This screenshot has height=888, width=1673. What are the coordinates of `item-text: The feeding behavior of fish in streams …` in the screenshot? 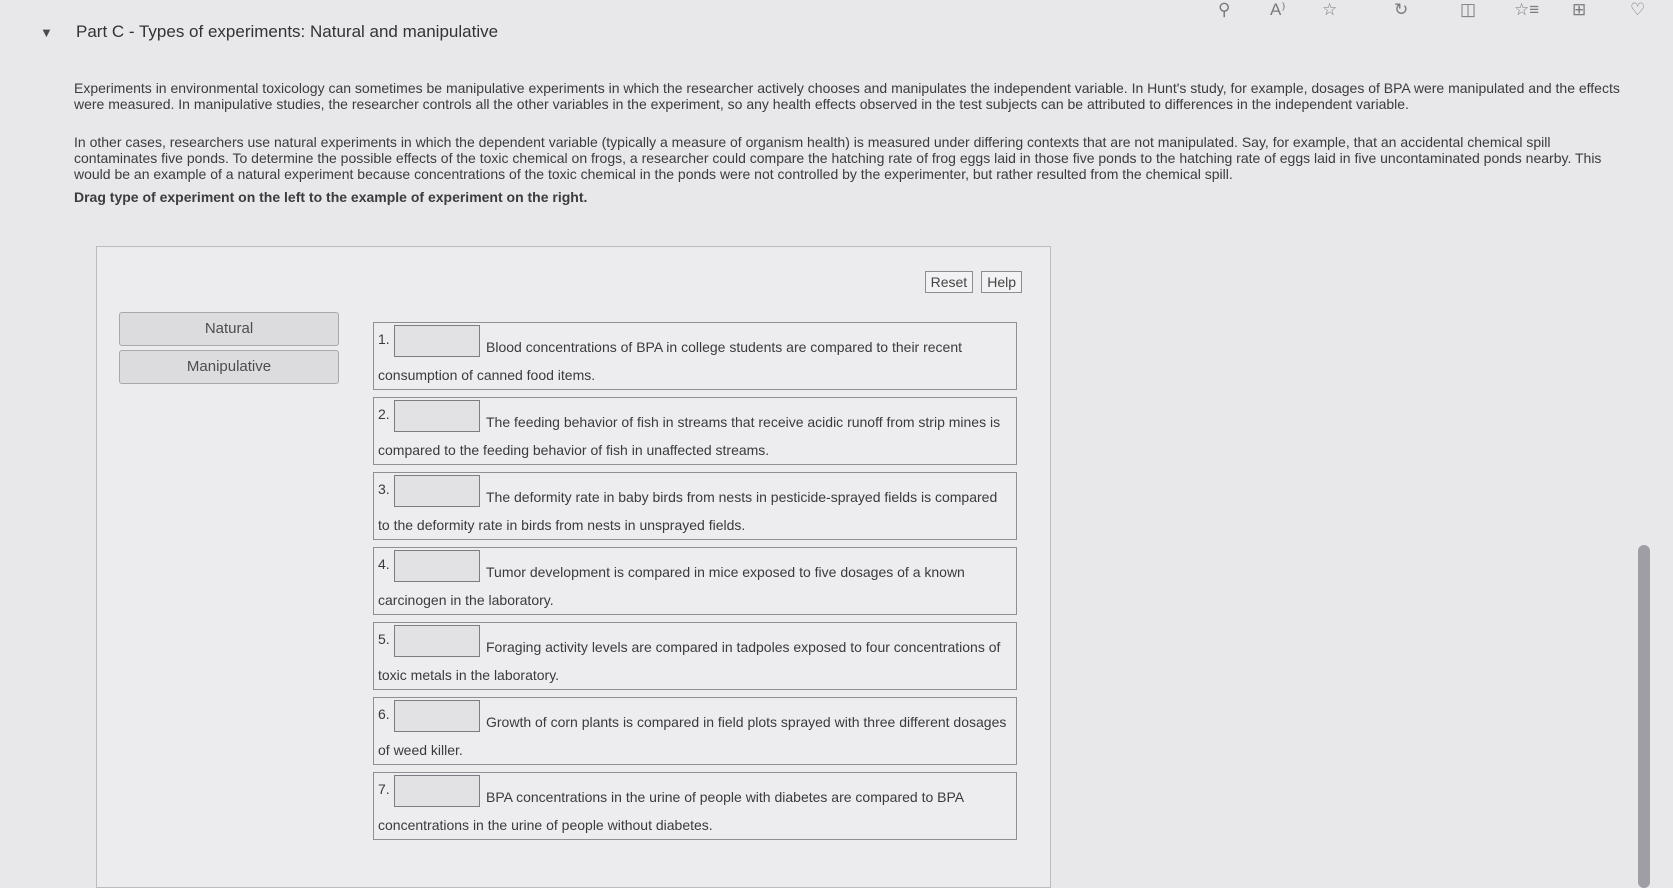 It's located at (689, 436).